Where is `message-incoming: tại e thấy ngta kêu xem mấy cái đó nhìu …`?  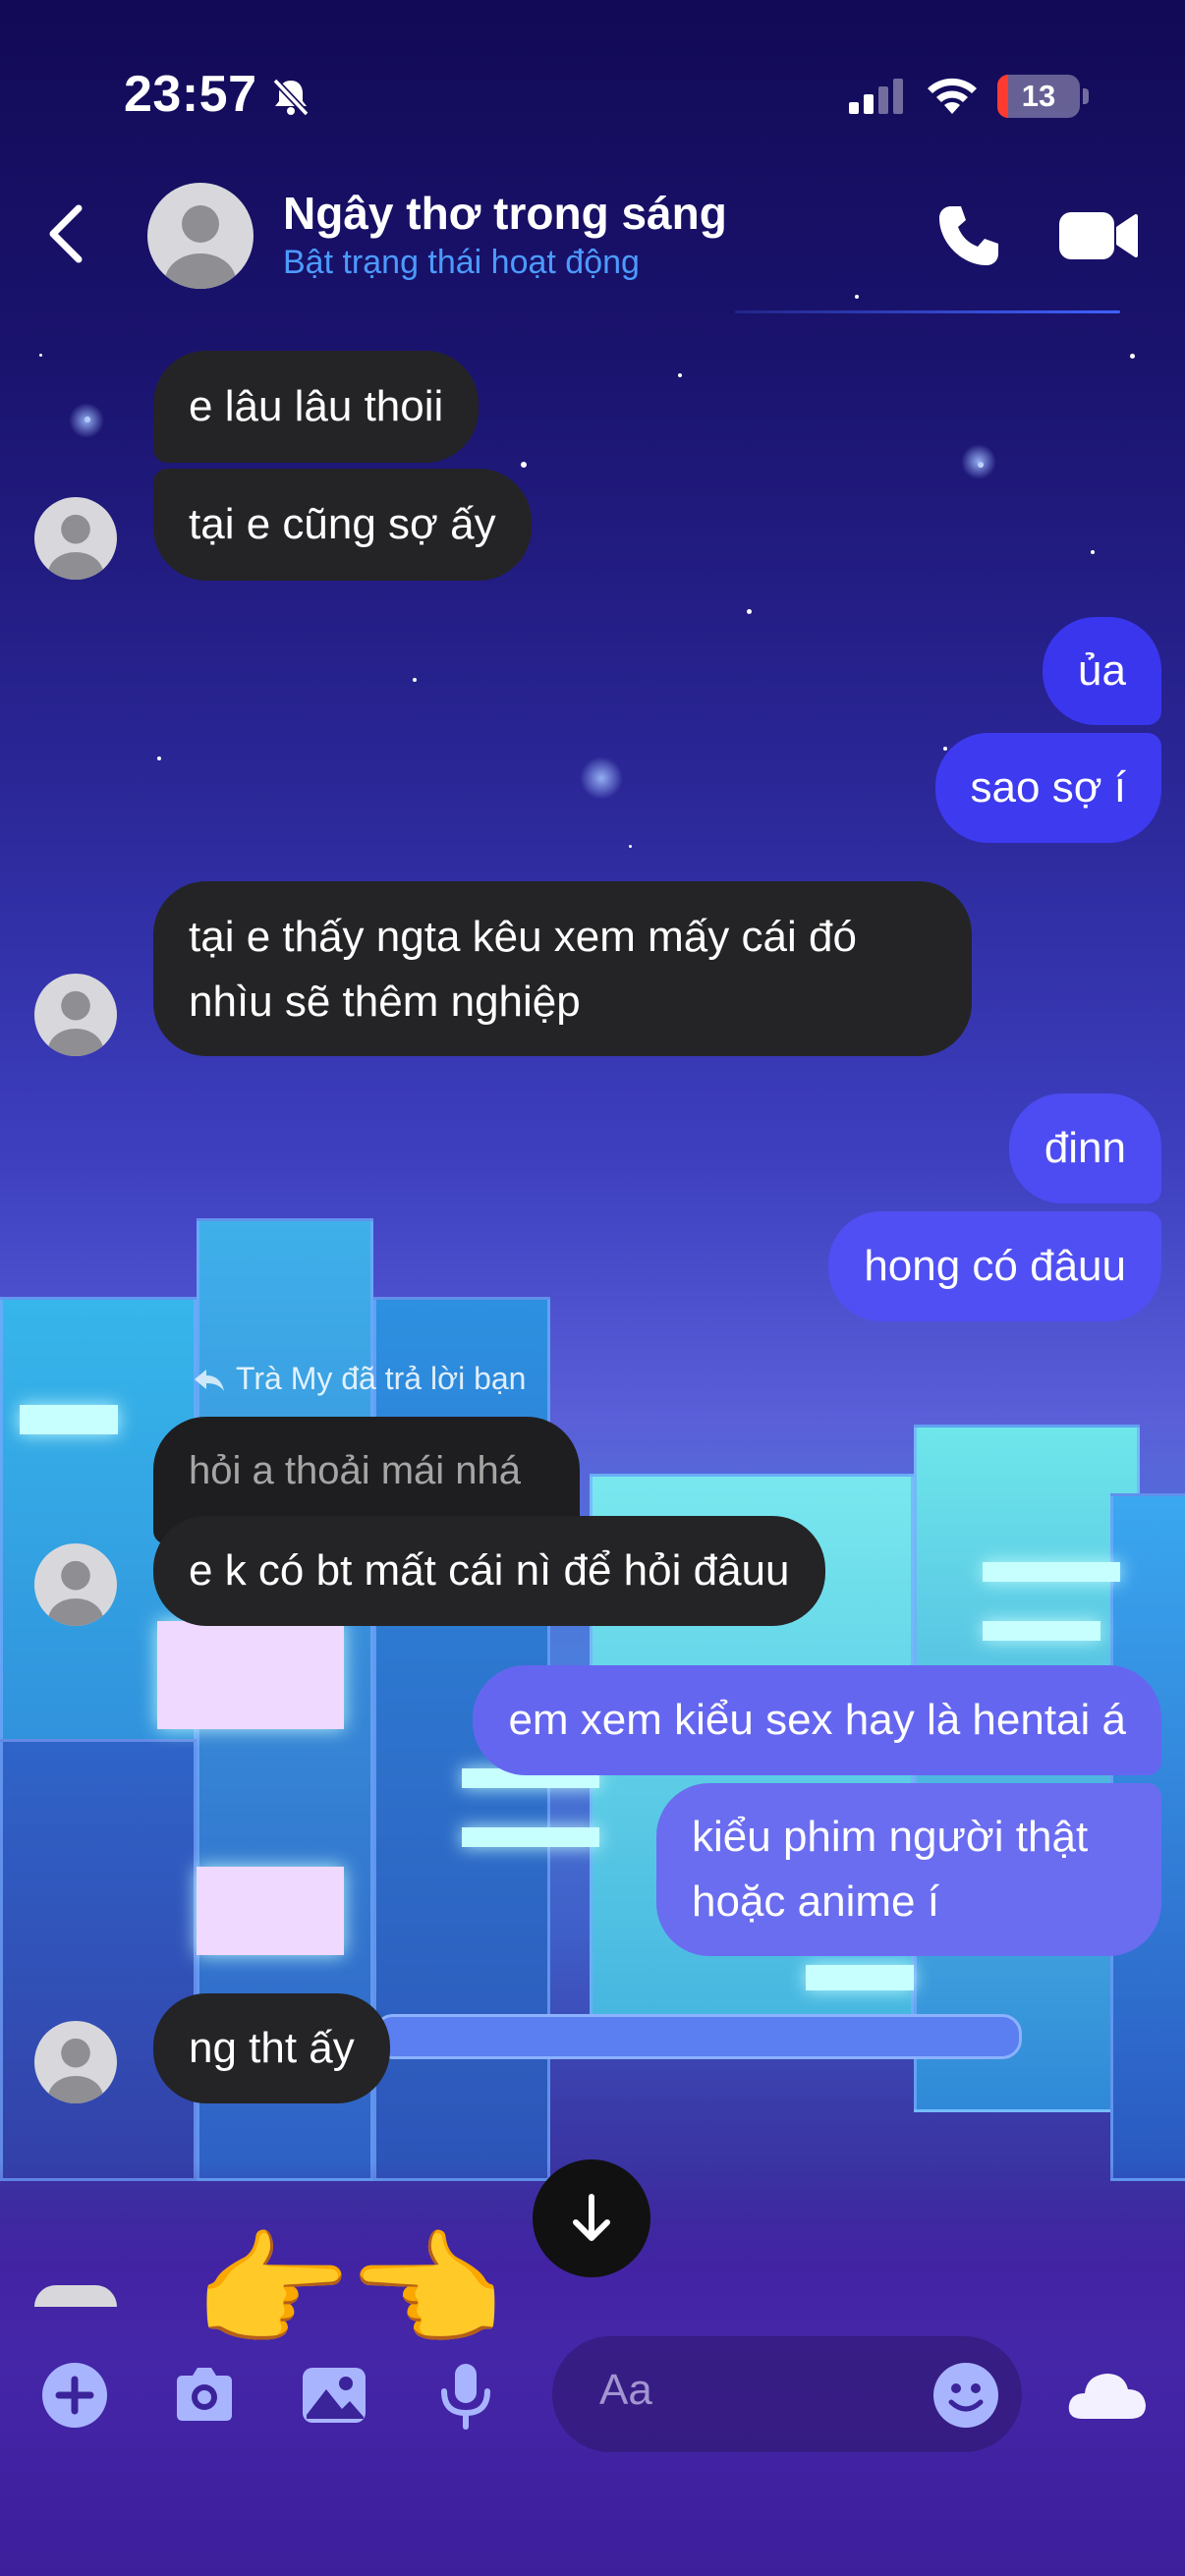 message-incoming: tại e thấy ngta kêu xem mấy cái đó nhìu … is located at coordinates (563, 968).